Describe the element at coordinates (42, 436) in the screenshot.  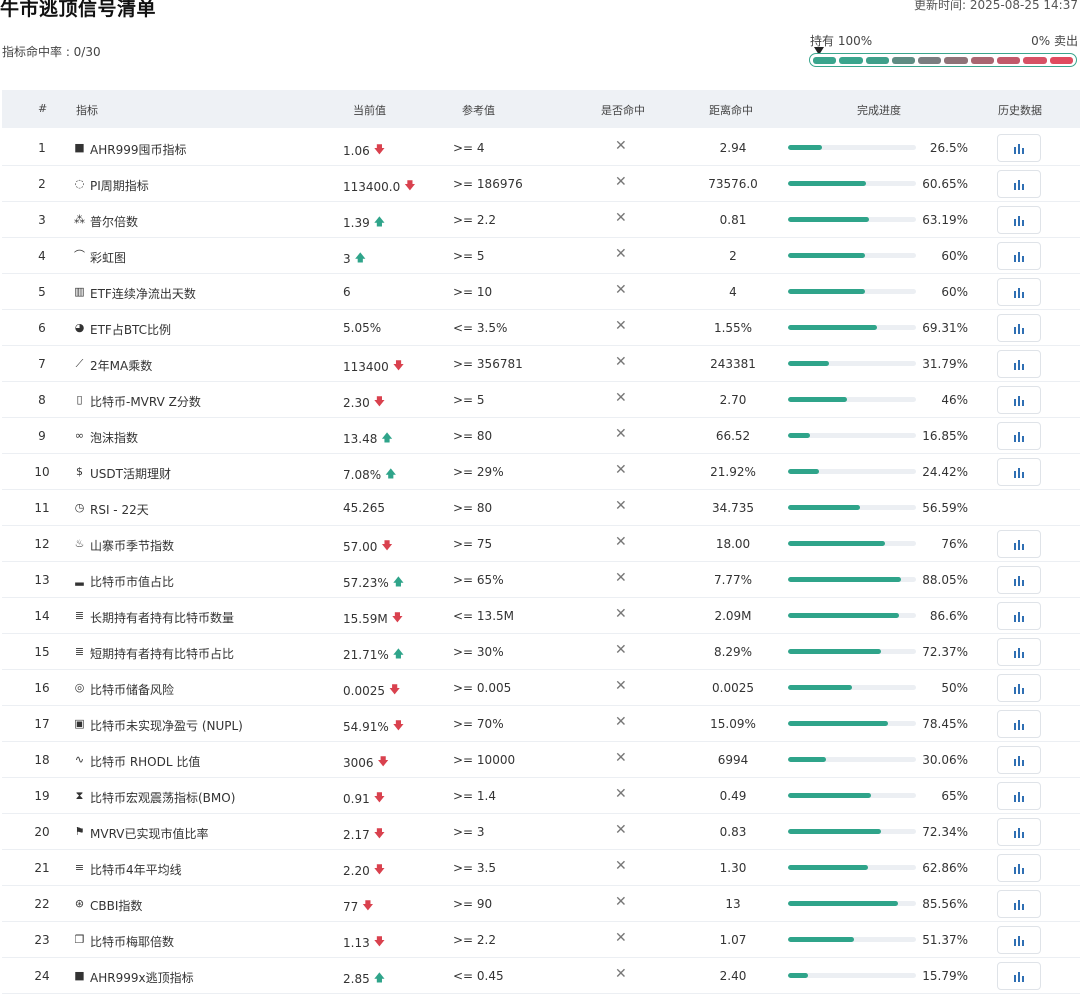
I see `row-index: 9` at that location.